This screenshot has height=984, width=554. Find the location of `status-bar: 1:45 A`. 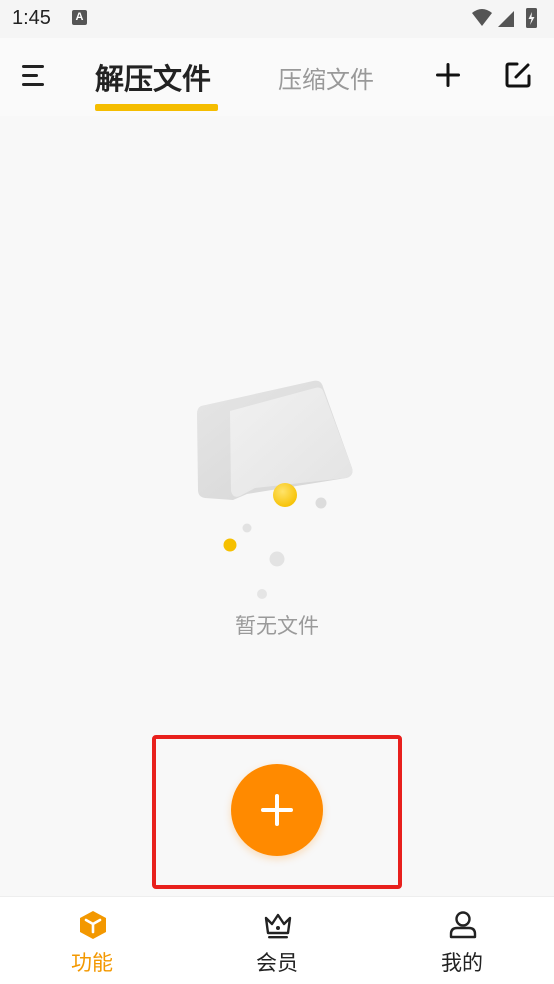

status-bar: 1:45 A is located at coordinates (277, 19).